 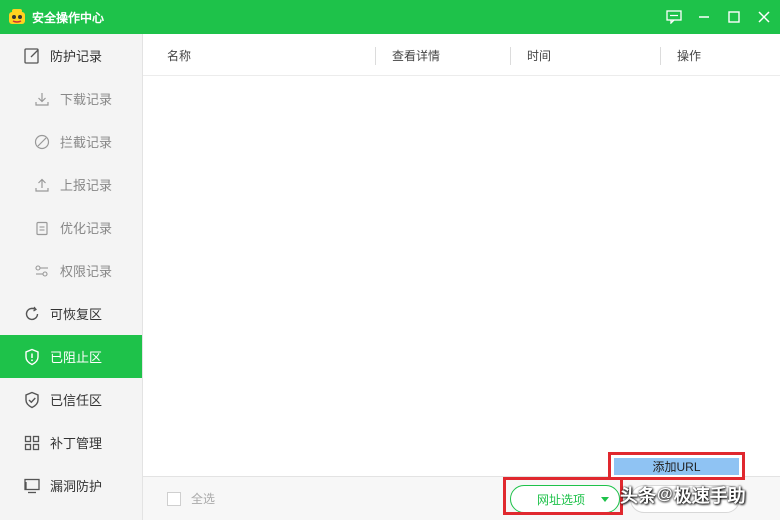 I want to click on sidebar-item-label: 防护记录, so click(x=76, y=56).